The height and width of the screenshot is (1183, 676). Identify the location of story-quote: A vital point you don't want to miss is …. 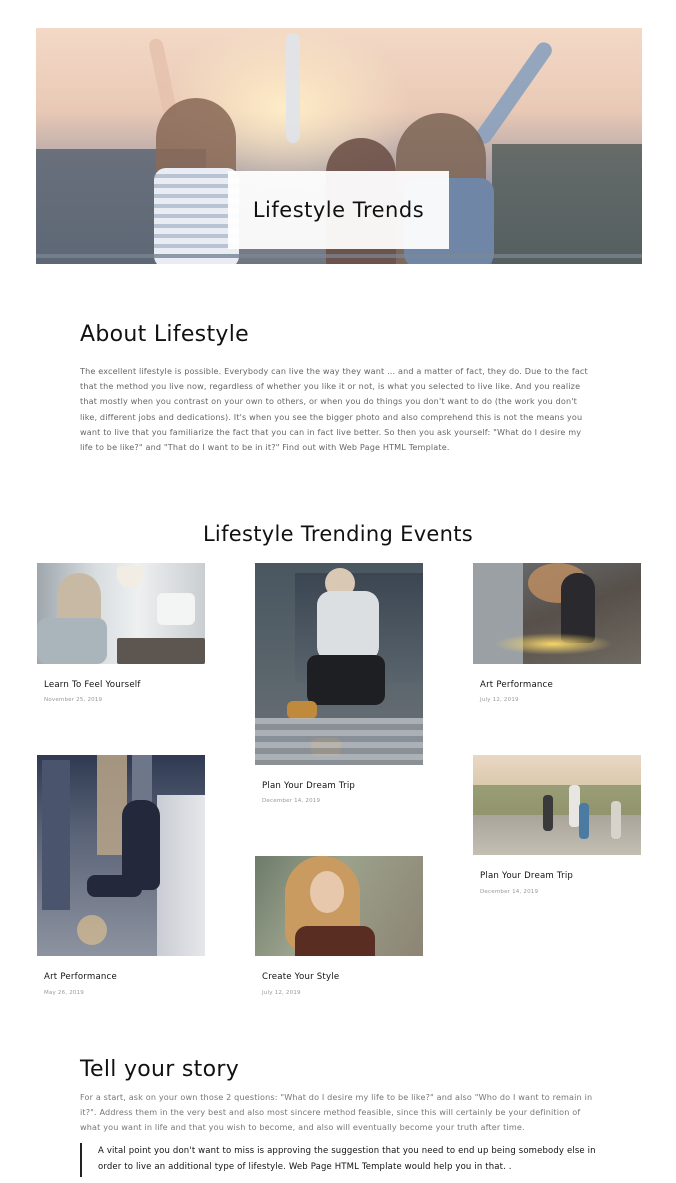
(340, 1160).